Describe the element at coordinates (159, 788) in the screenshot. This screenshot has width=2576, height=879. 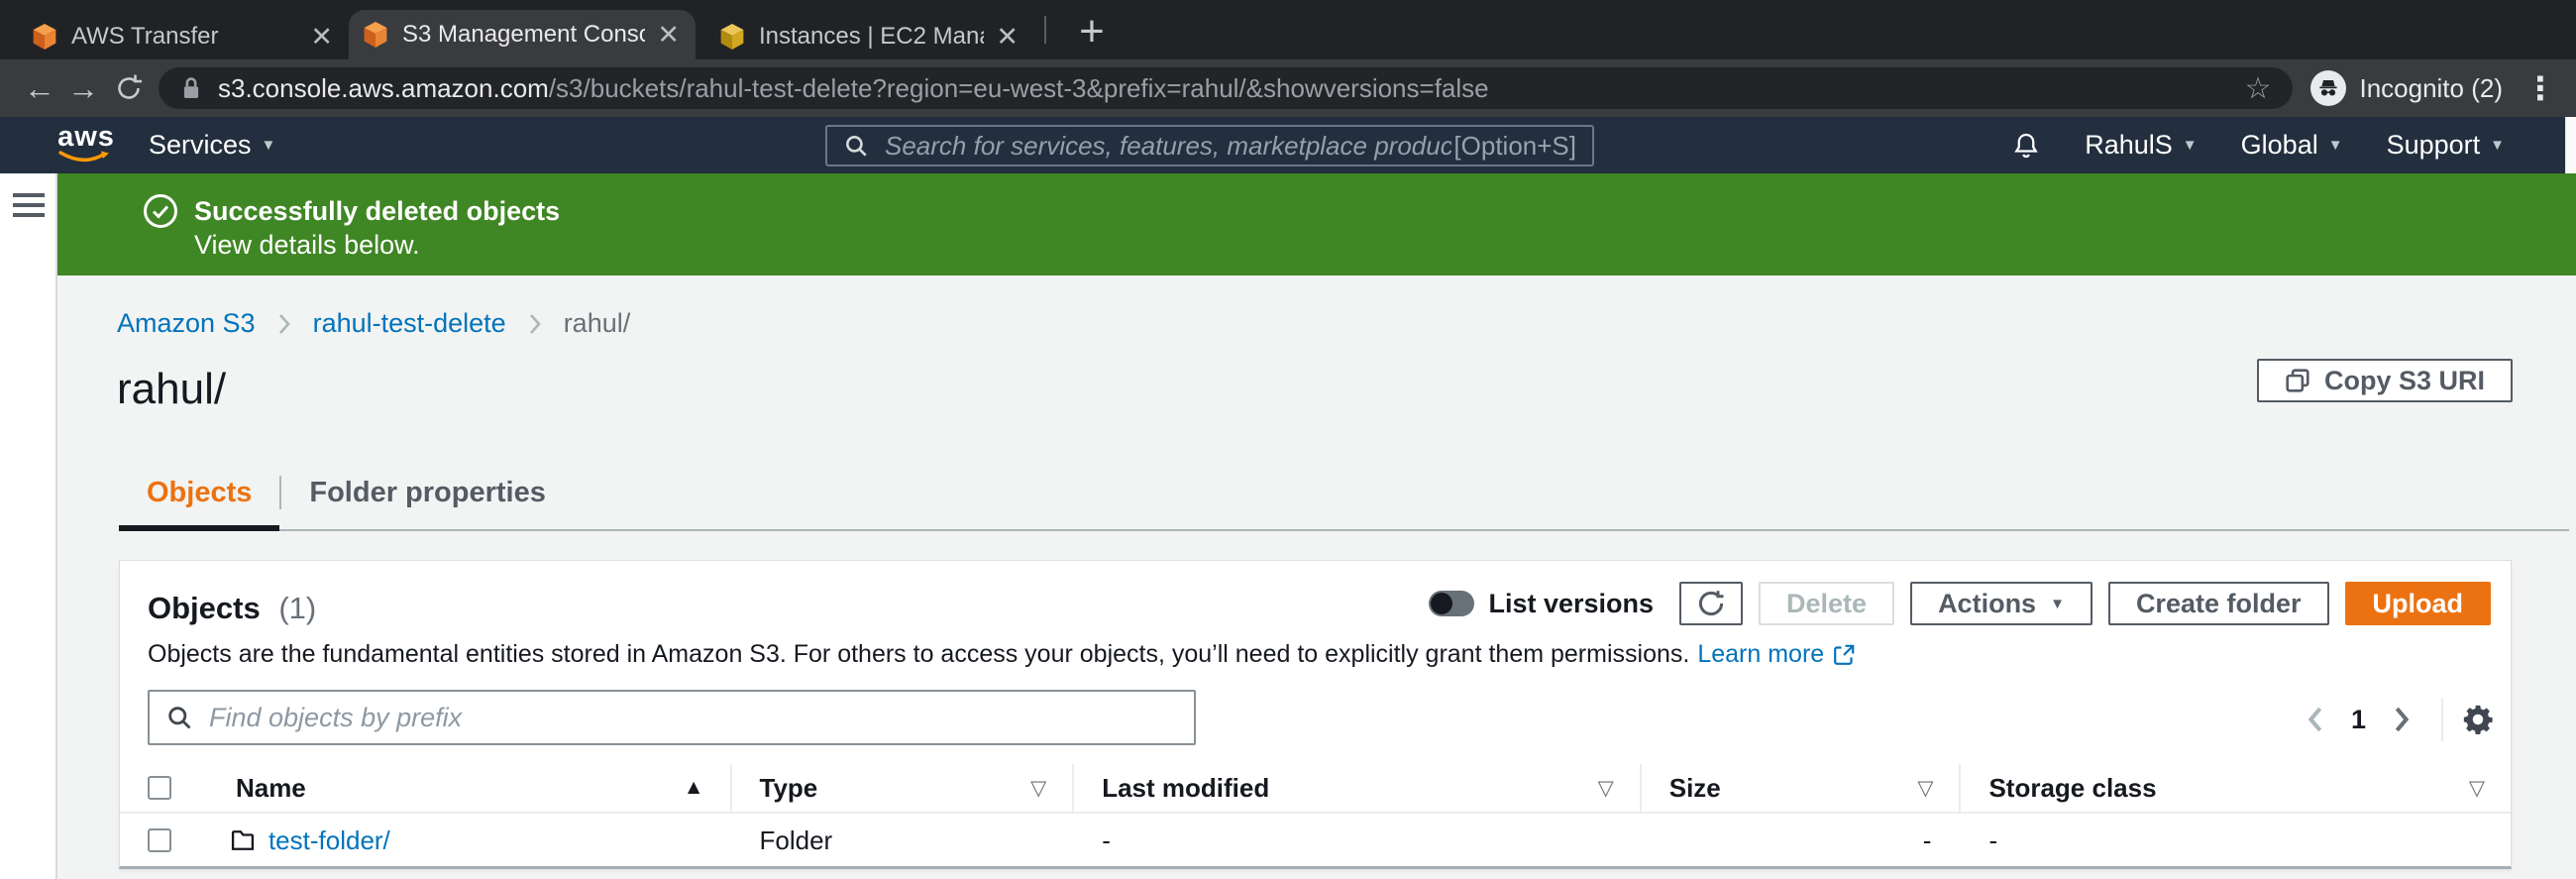
I see `select-all-checkbox` at that location.